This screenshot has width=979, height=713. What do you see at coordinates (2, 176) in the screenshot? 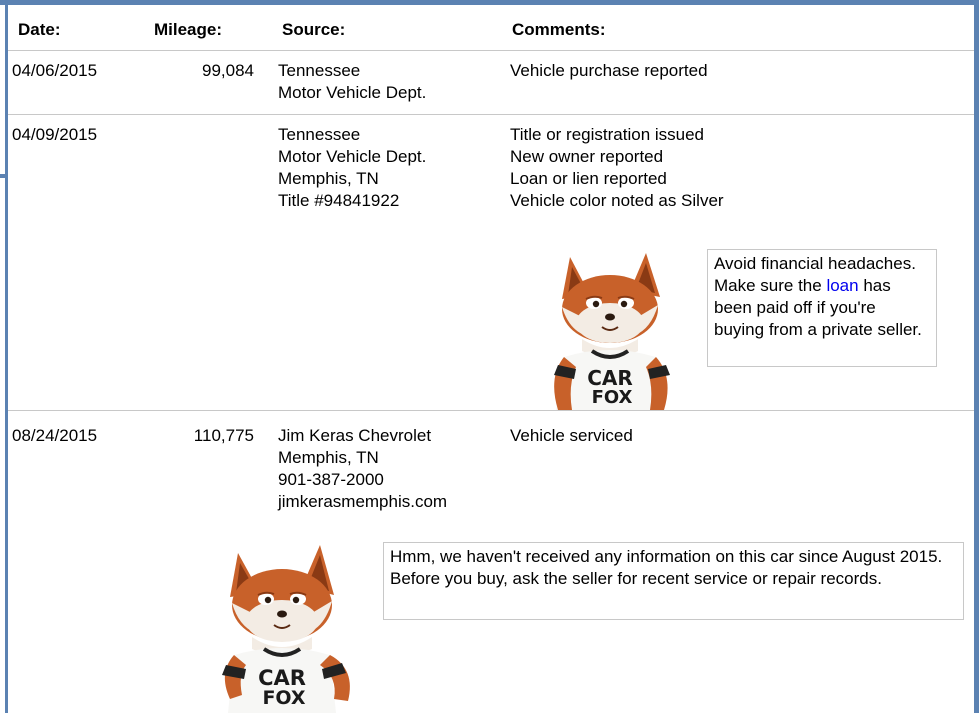
I see `frame-left-tick` at bounding box center [2, 176].